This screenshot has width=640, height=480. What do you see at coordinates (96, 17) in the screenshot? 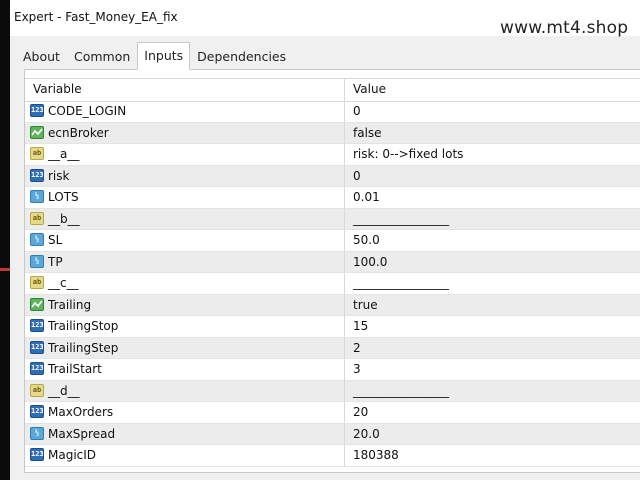
I see `window-title: Expert - Fast_Money_EA_fix` at bounding box center [96, 17].